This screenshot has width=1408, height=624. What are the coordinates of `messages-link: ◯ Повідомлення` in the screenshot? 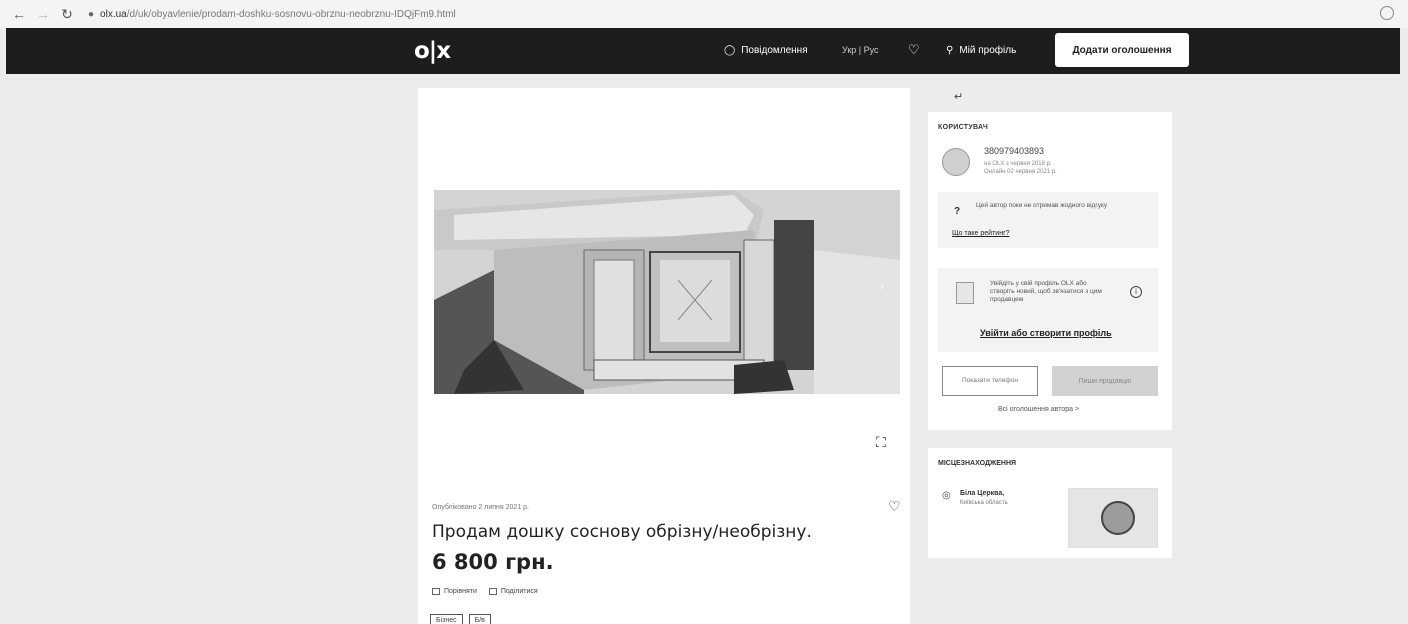 It's located at (766, 50).